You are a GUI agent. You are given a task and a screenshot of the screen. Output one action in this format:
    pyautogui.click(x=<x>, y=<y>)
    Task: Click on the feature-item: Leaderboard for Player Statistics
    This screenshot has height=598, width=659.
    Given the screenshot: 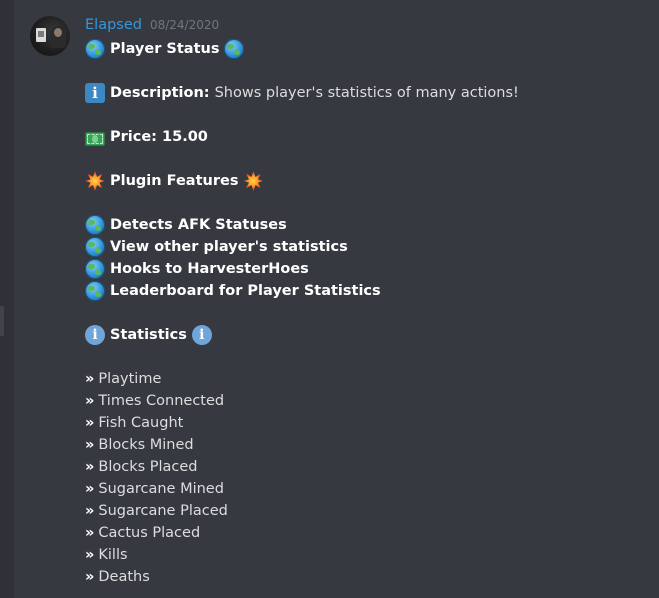 What is the action you would take?
    pyautogui.click(x=370, y=291)
    